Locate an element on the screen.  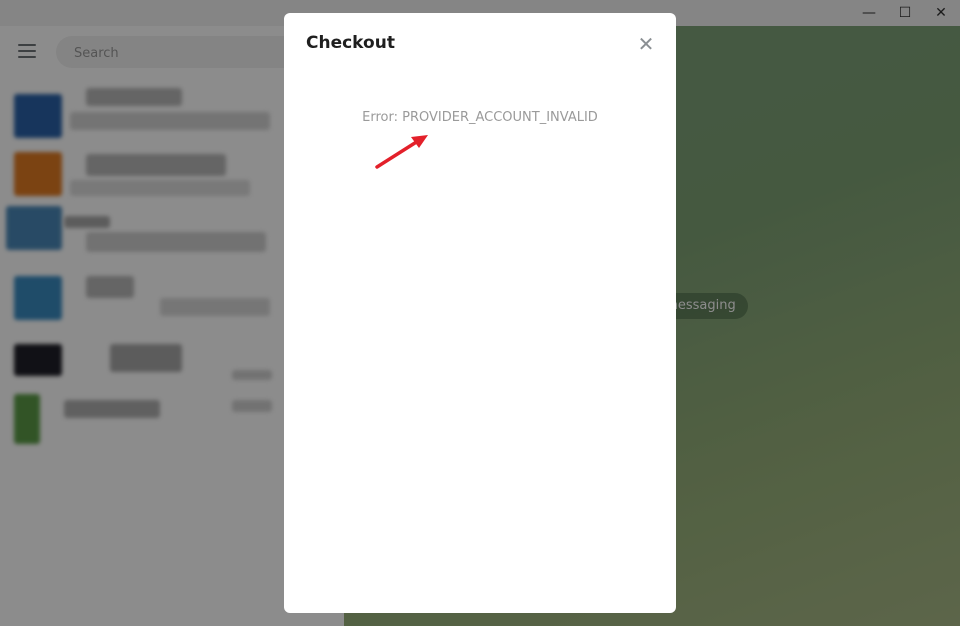
annotation-arrow-icon is located at coordinates (401, 152).